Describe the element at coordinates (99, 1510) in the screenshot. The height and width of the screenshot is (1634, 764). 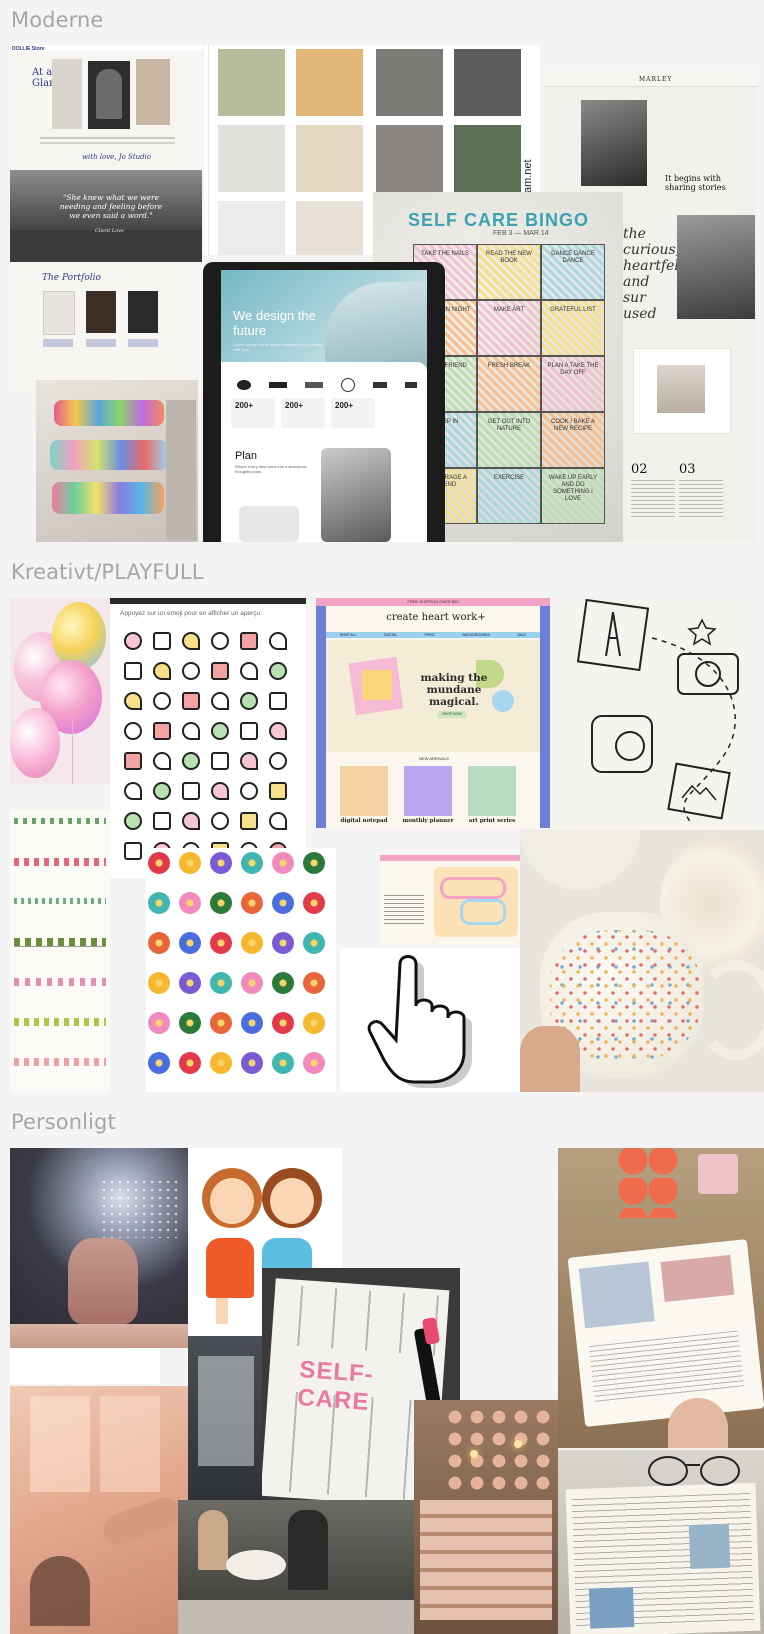
I see `shadow-hand-photo` at that location.